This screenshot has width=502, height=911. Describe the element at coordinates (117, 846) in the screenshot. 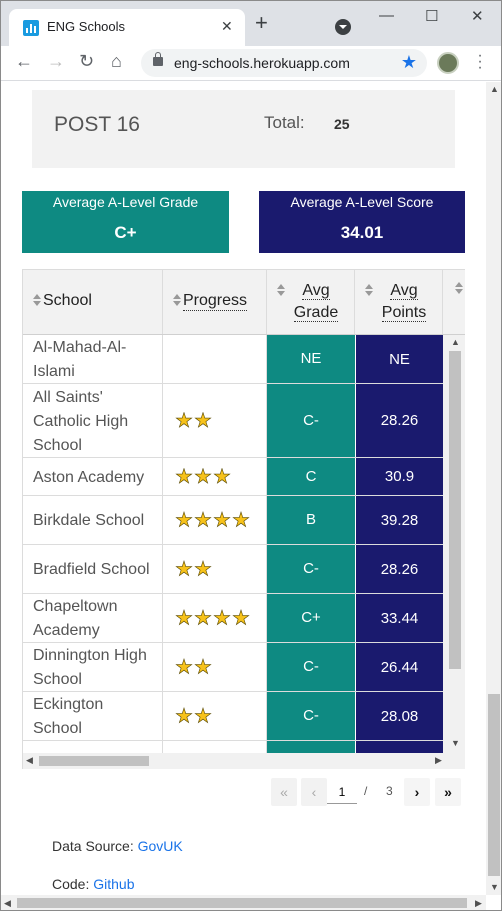

I see `data-source-line: Data Source: GovUK` at that location.